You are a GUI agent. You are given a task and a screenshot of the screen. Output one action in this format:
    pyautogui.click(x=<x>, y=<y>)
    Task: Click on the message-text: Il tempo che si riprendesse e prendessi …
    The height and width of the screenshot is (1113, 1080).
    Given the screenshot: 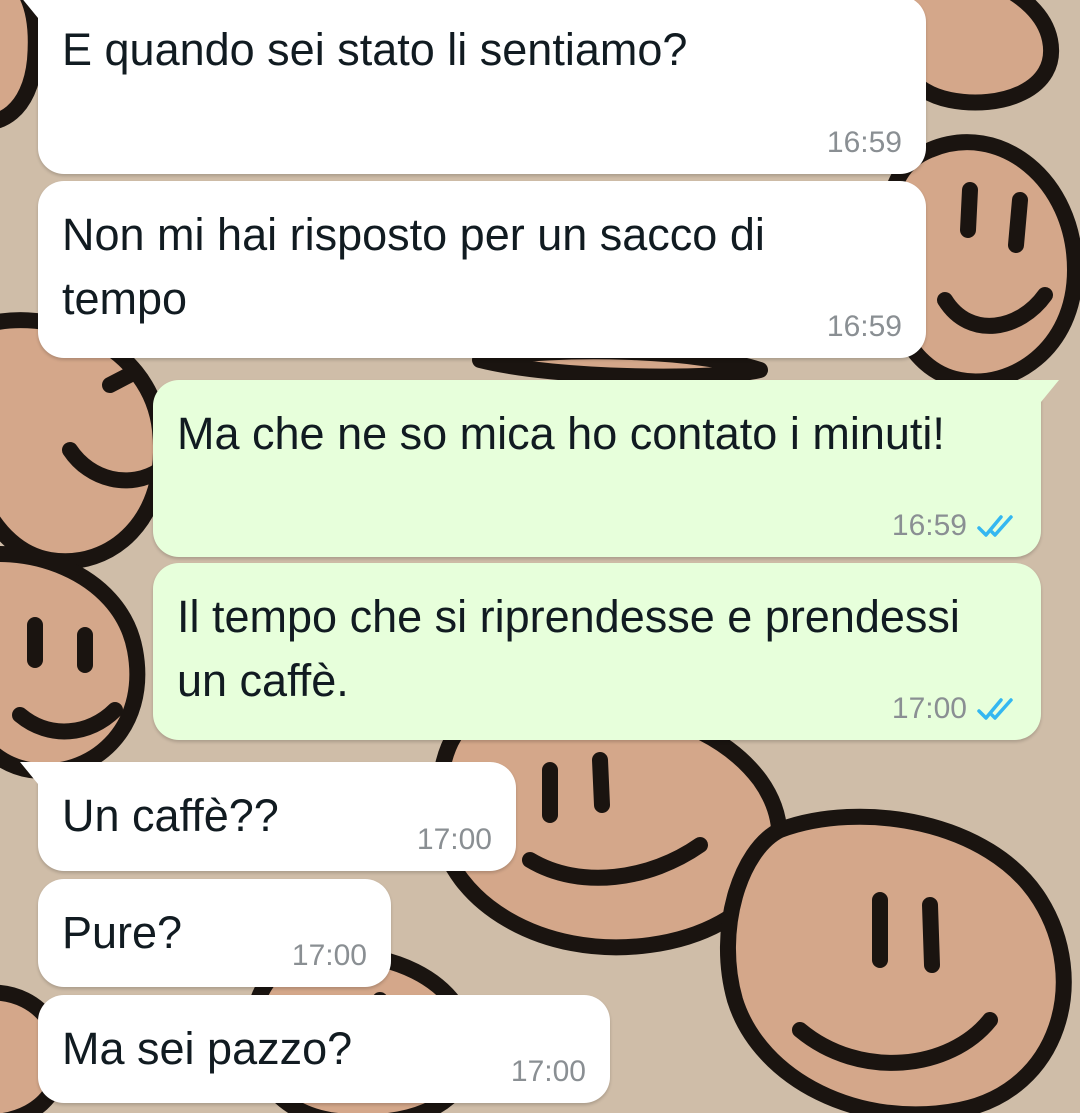 What is the action you would take?
    pyautogui.click(x=568, y=648)
    